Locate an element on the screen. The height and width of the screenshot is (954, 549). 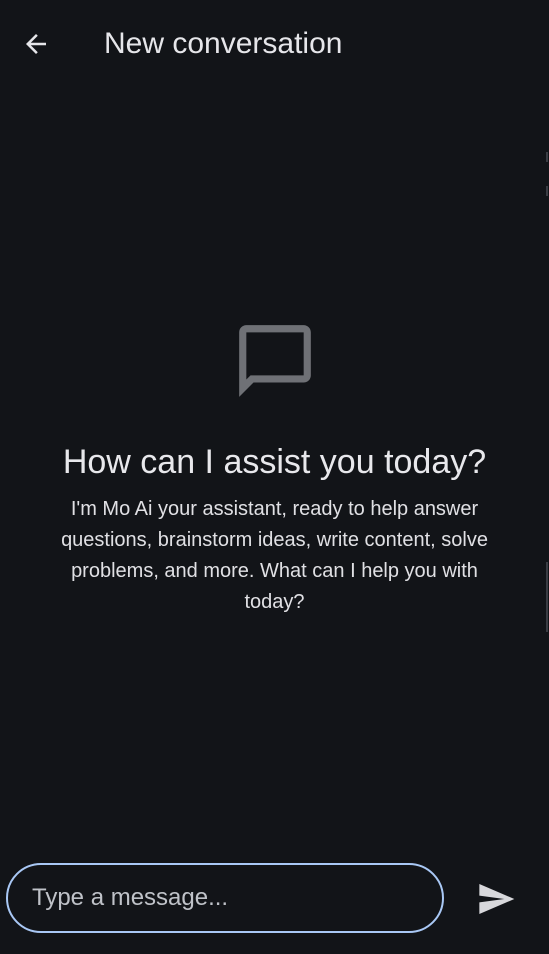
send-button is located at coordinates (496, 899).